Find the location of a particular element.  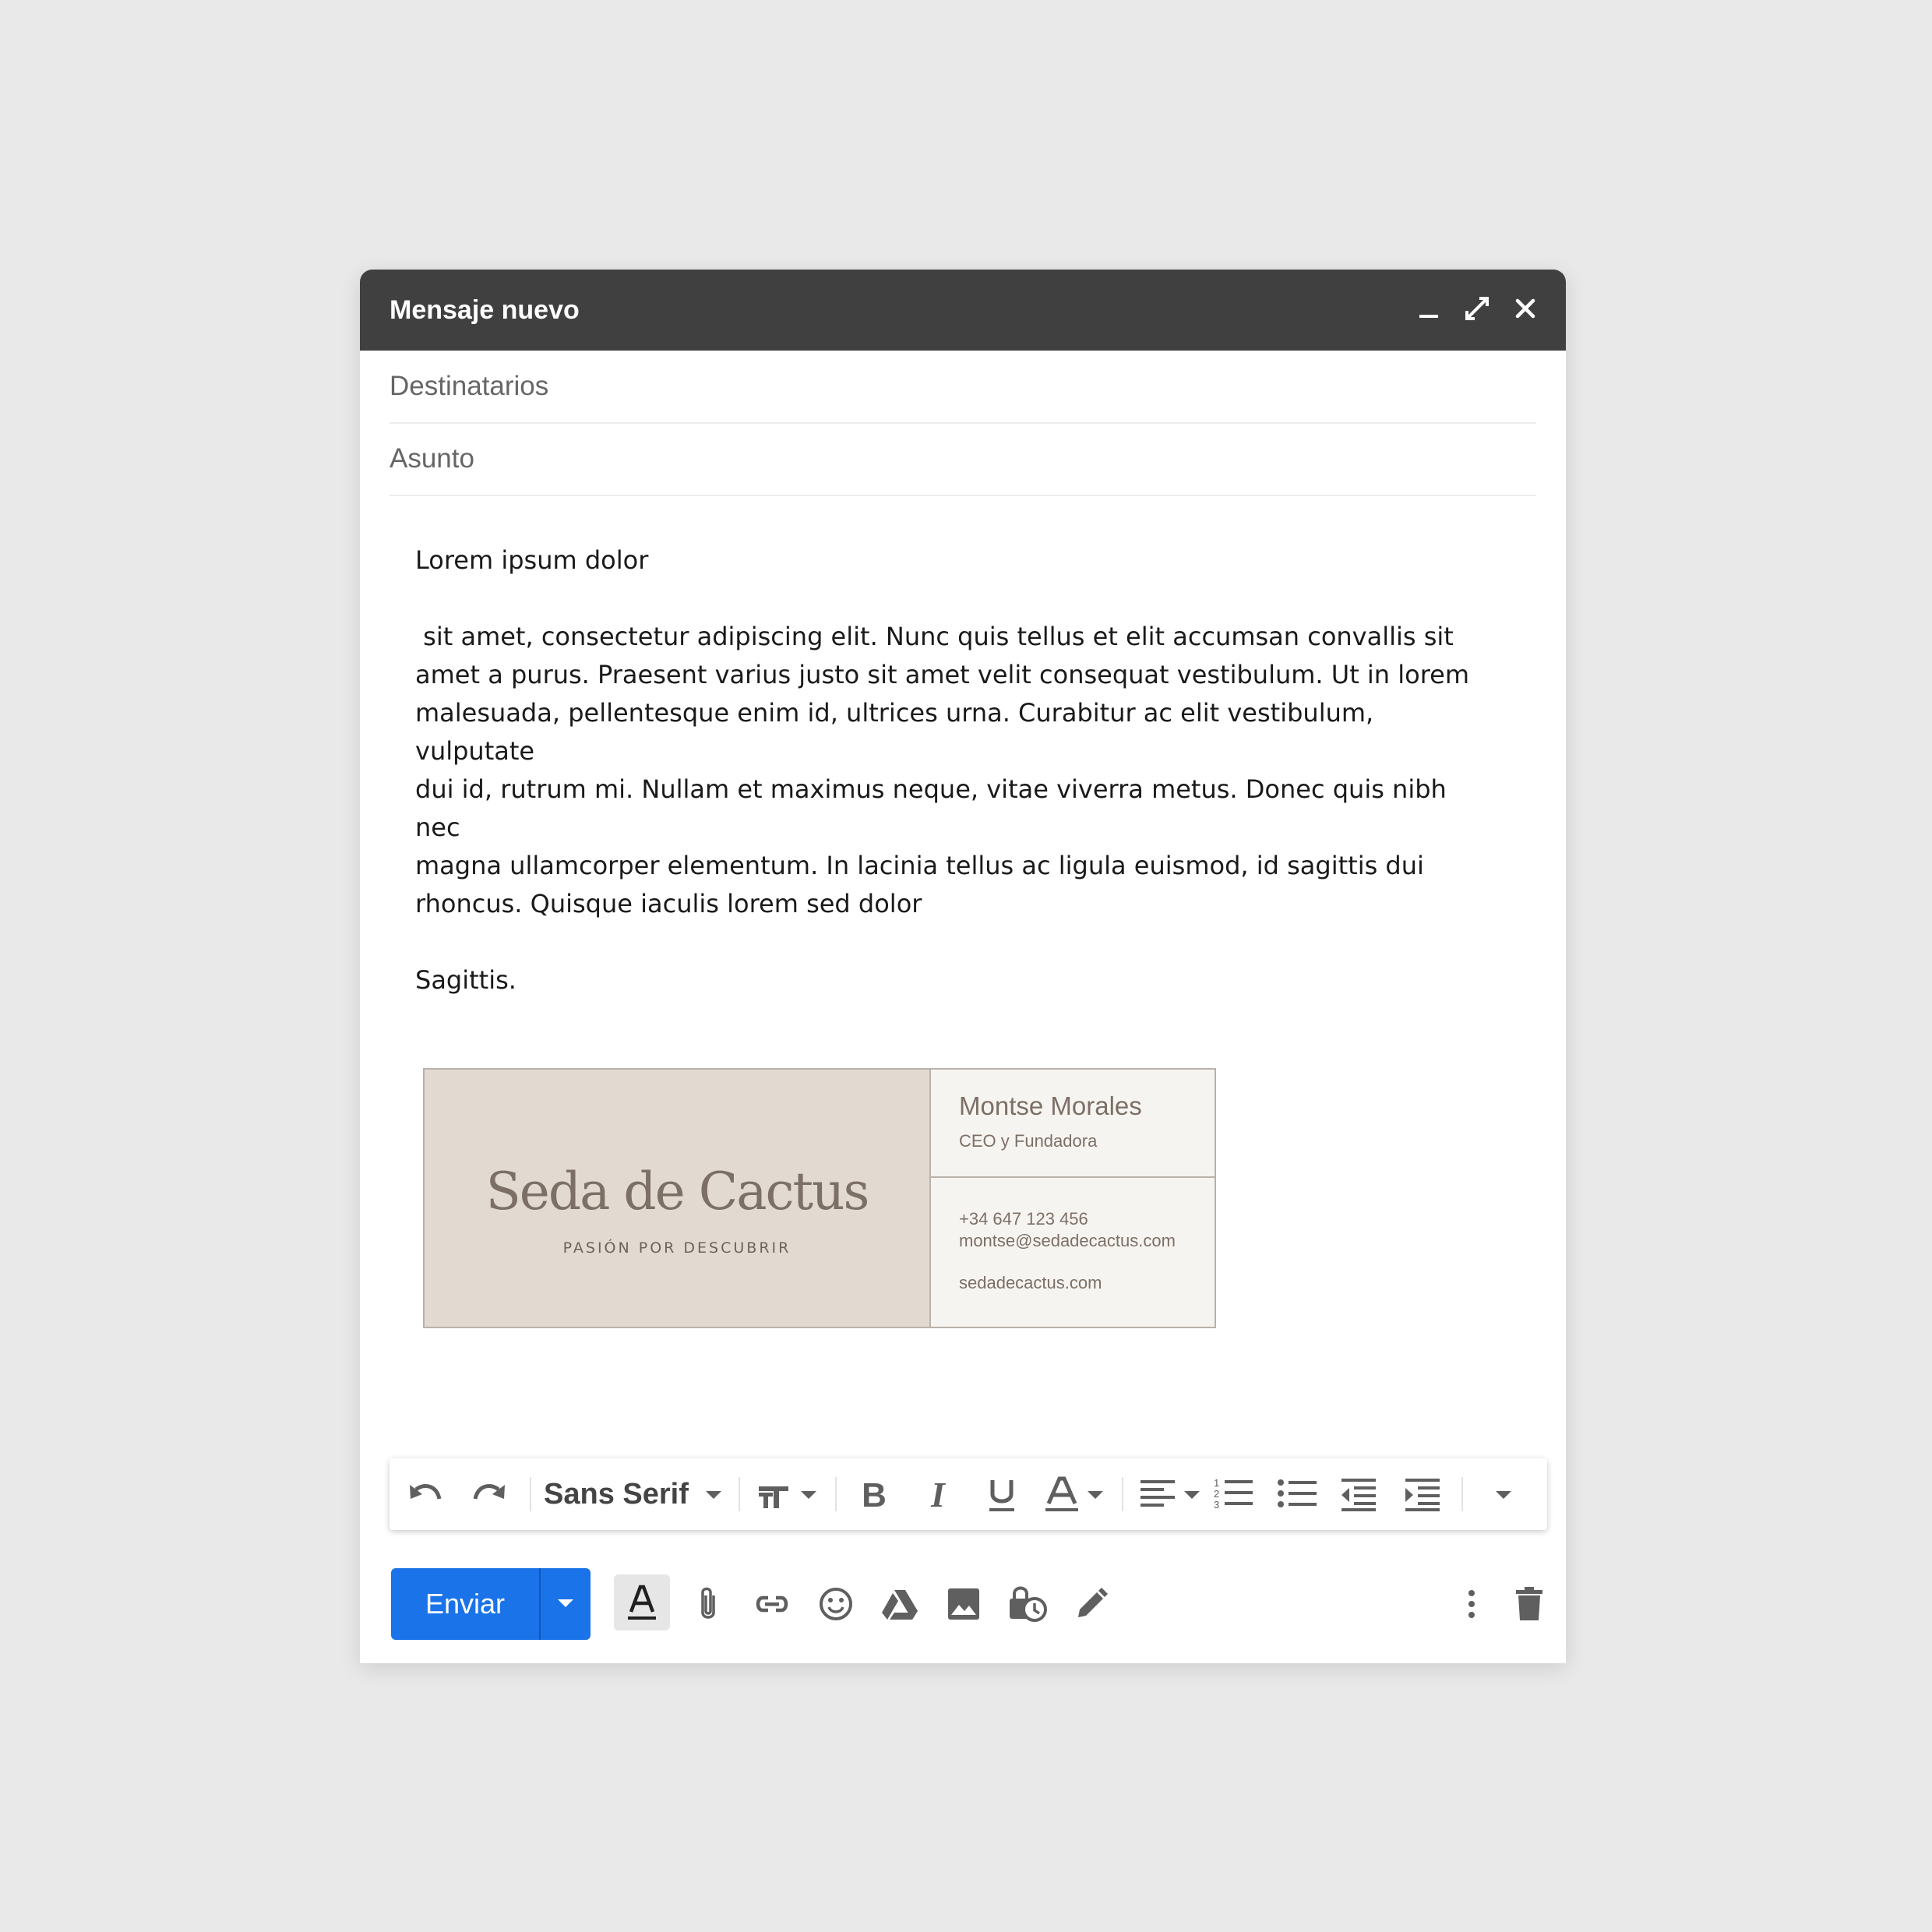

send-button: Enviar is located at coordinates (491, 1604).